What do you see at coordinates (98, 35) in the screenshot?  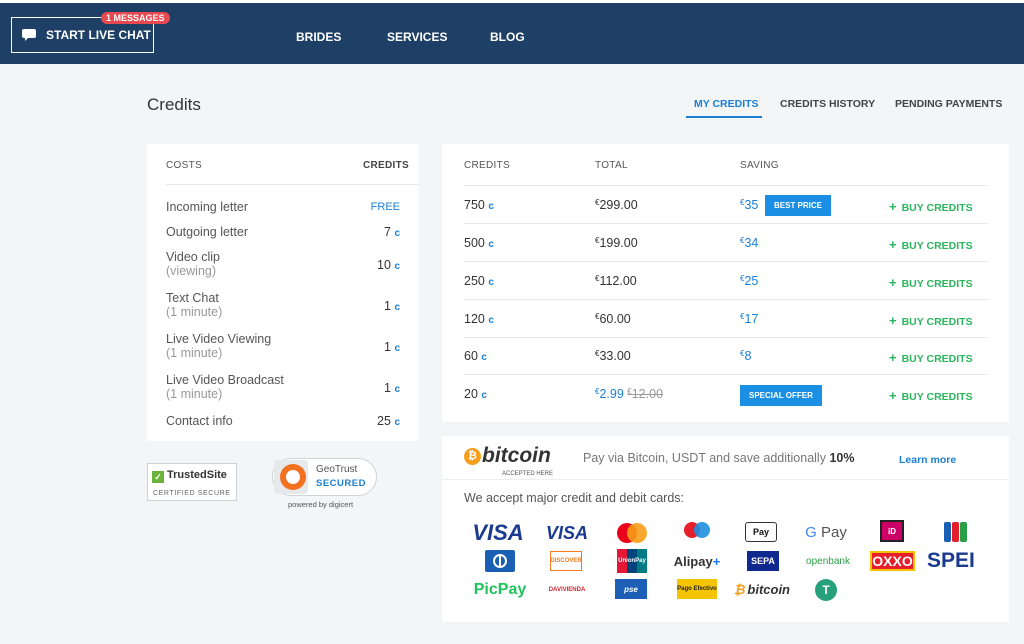 I see `start-live-chat-label: START LIVE CHAT` at bounding box center [98, 35].